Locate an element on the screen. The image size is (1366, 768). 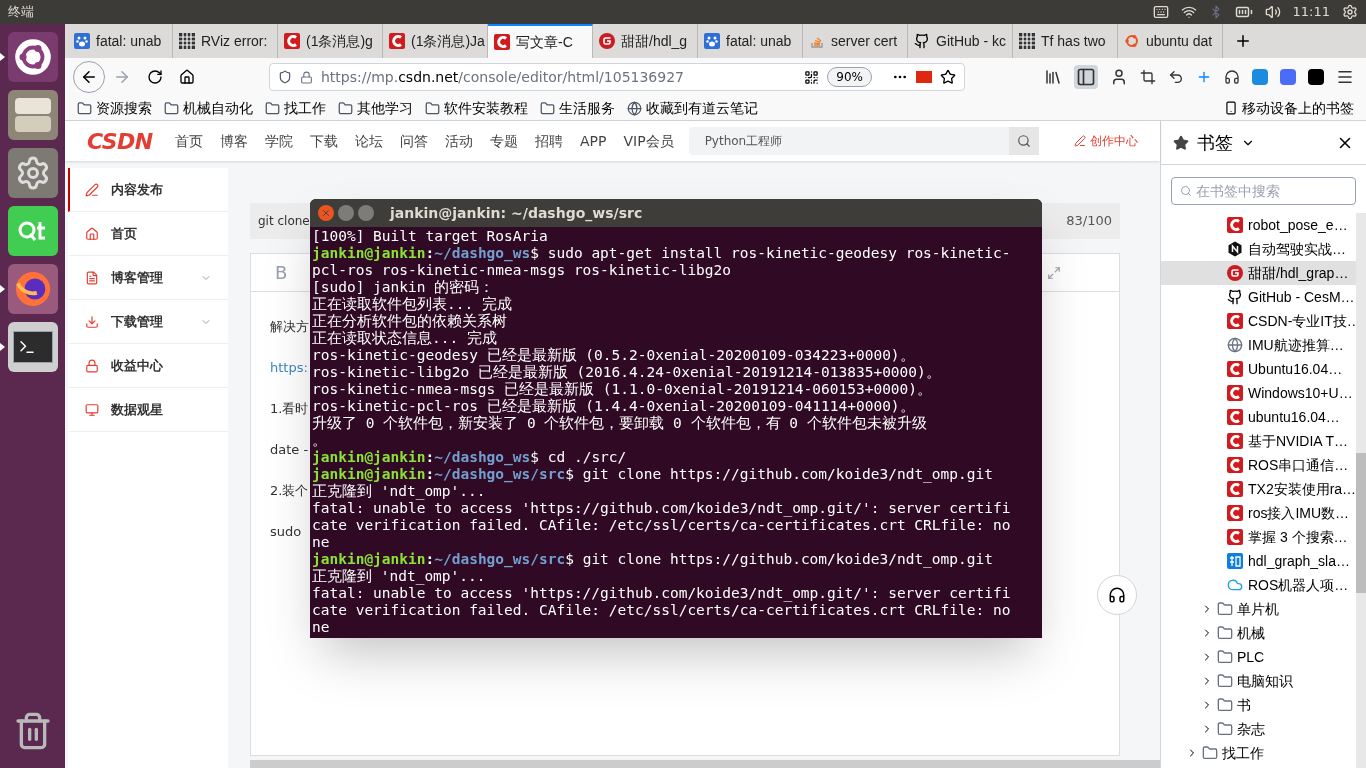
bookmark-folder: 移动设备上的书签 is located at coordinates (1298, 108).